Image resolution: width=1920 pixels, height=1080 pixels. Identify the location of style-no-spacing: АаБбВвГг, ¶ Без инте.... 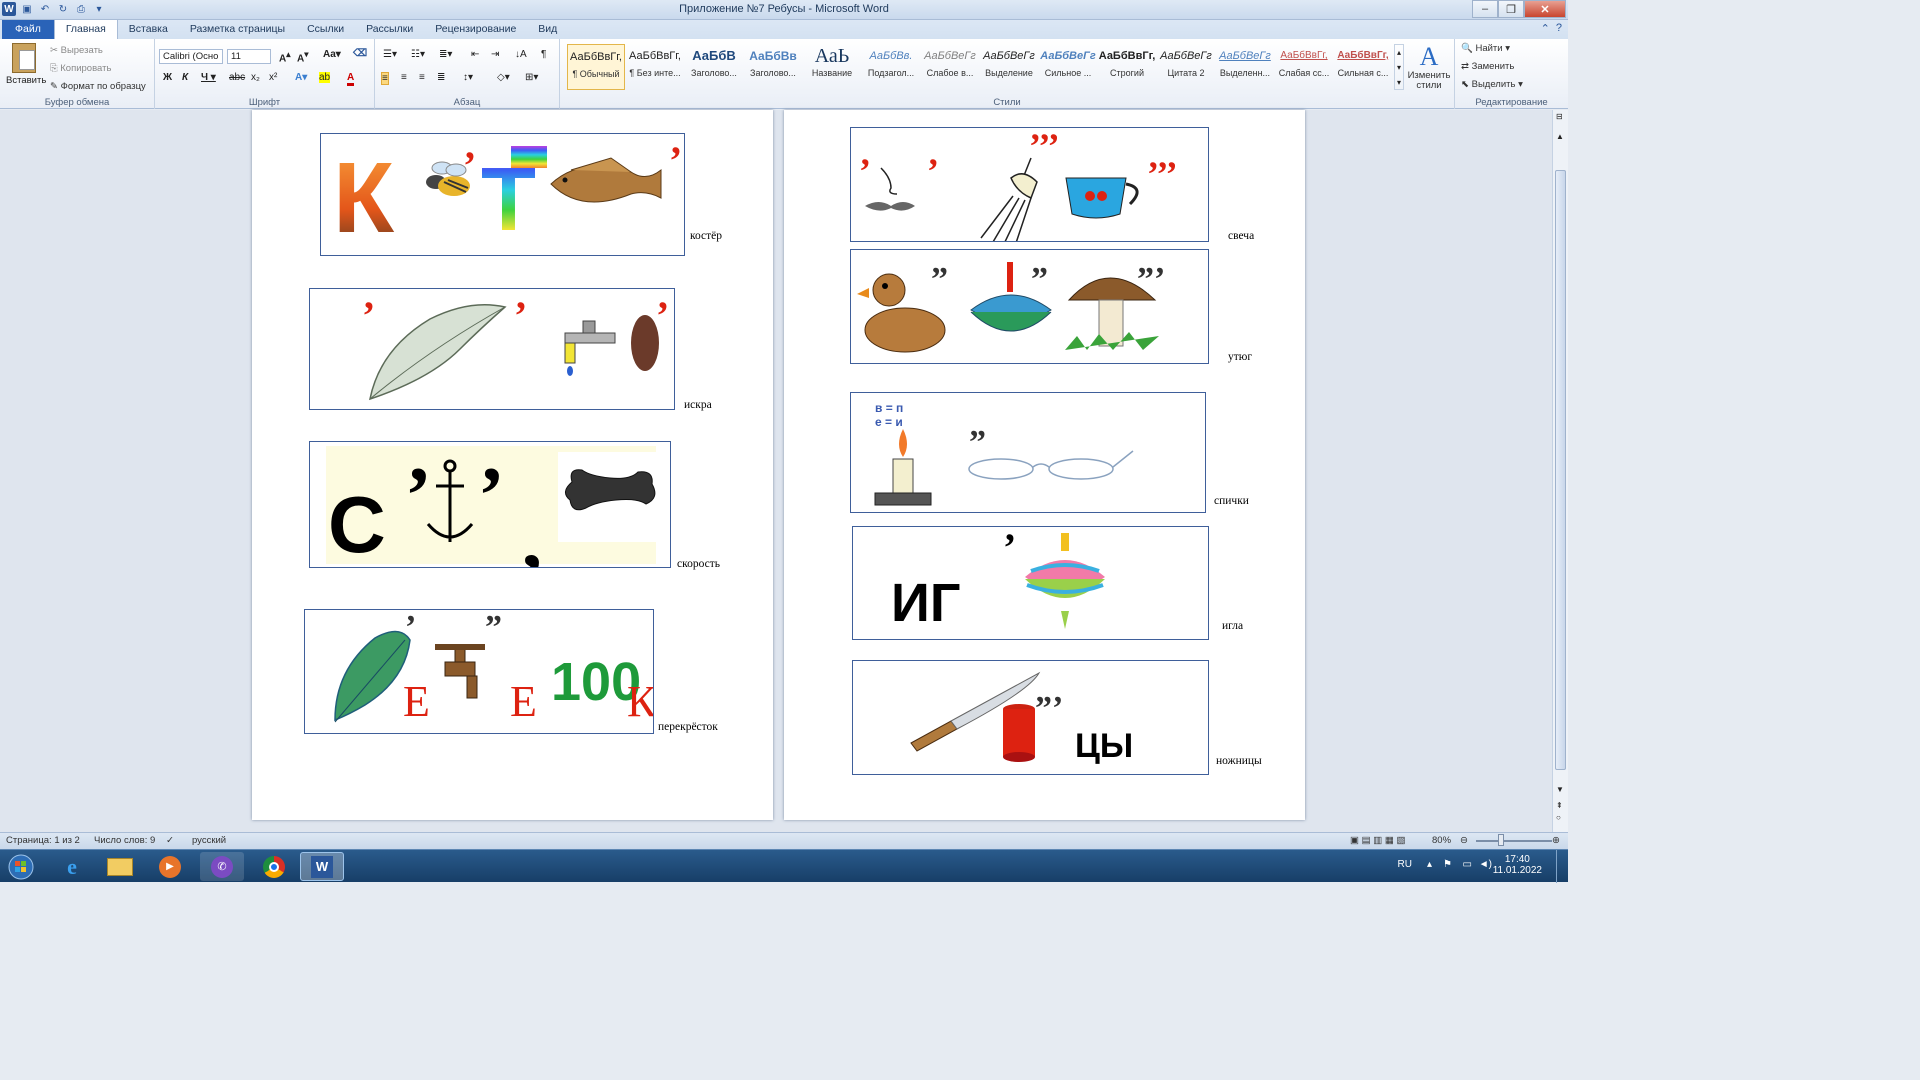
(655, 67).